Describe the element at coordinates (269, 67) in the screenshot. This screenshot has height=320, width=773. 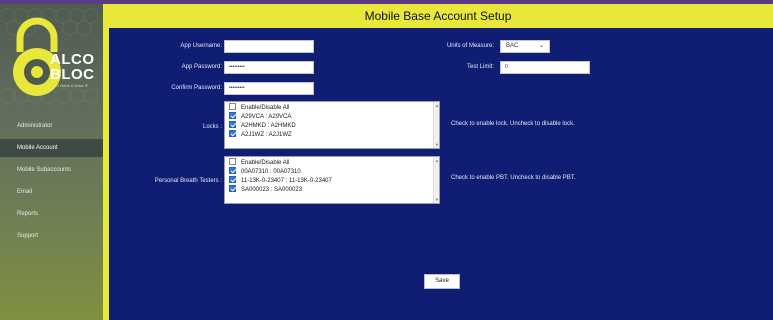
I see `password-input: •••••••••` at that location.